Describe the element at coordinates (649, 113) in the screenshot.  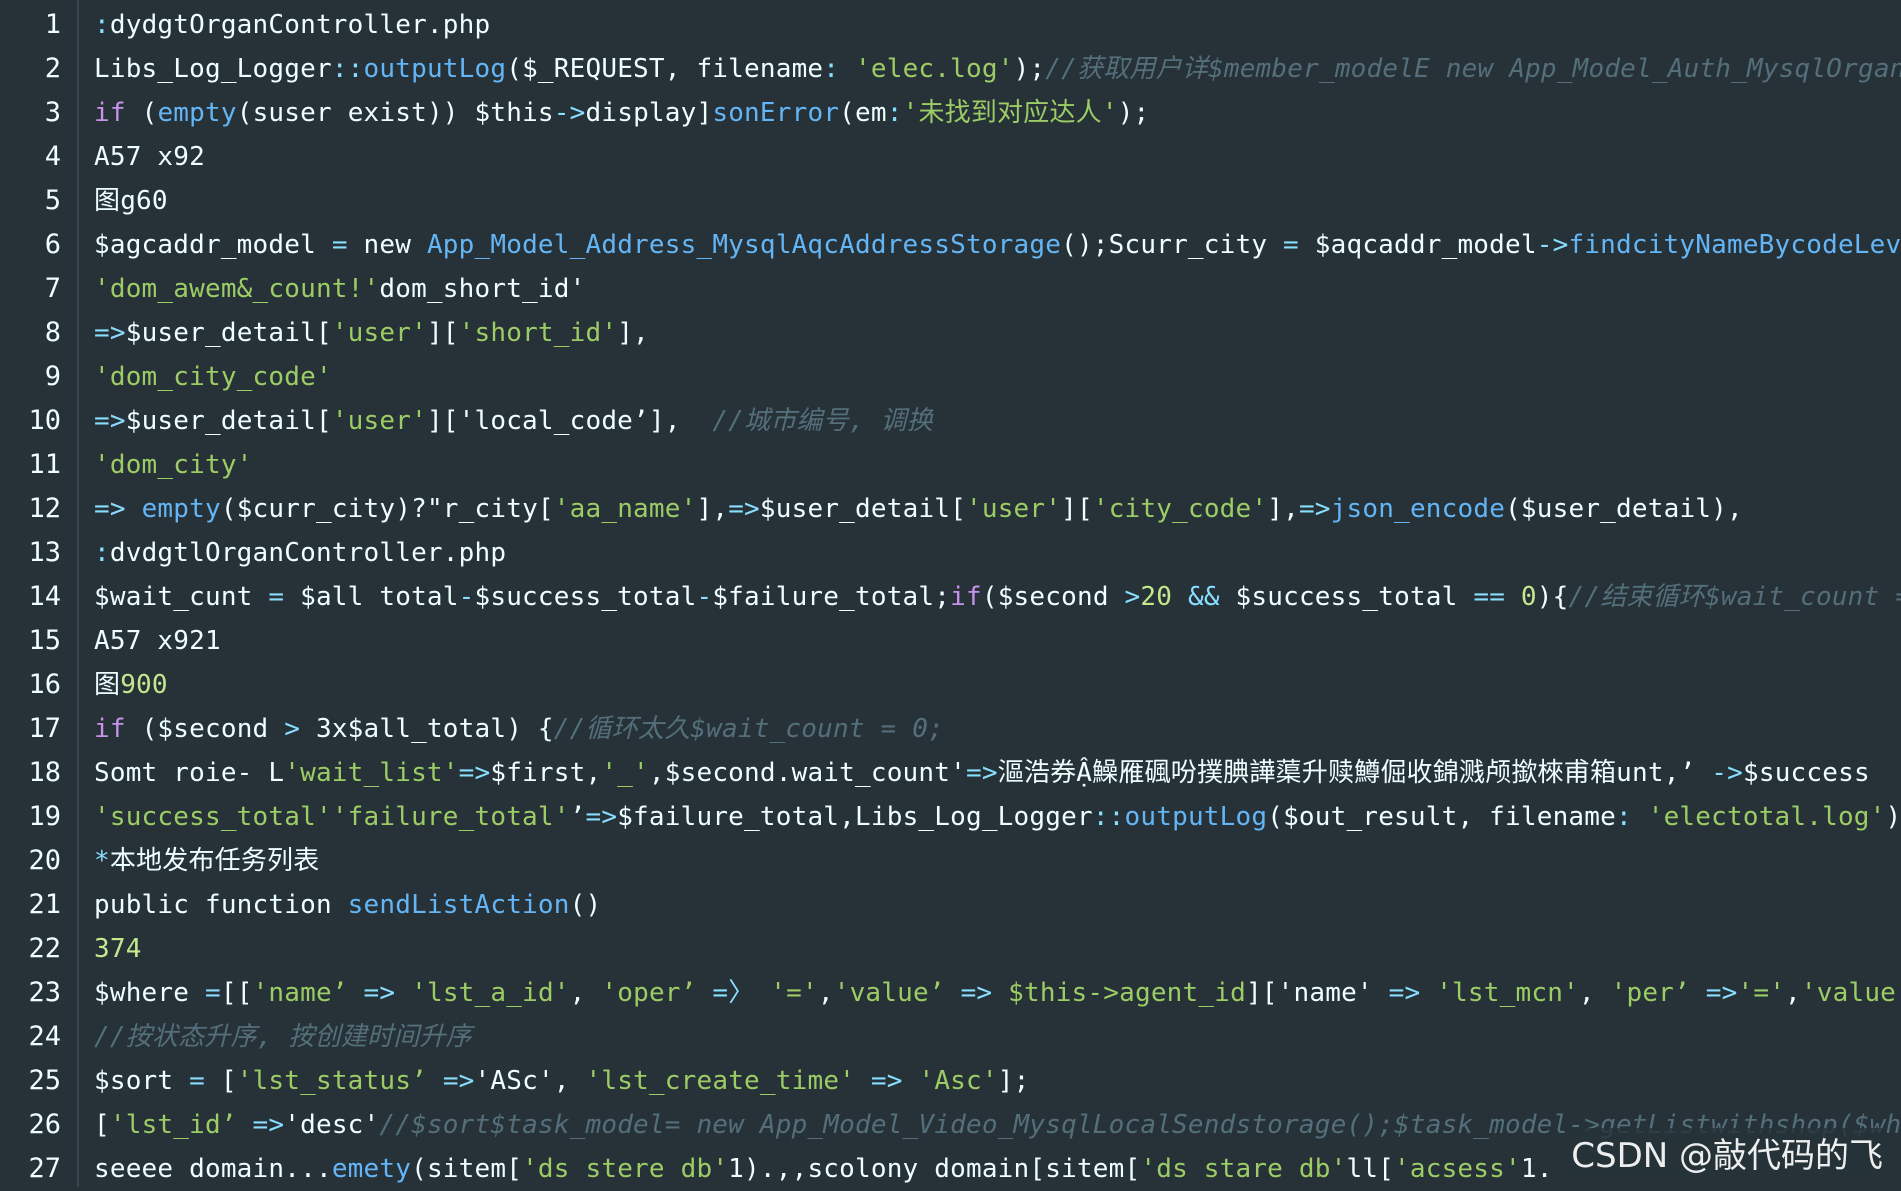
I see `code-token: display]` at that location.